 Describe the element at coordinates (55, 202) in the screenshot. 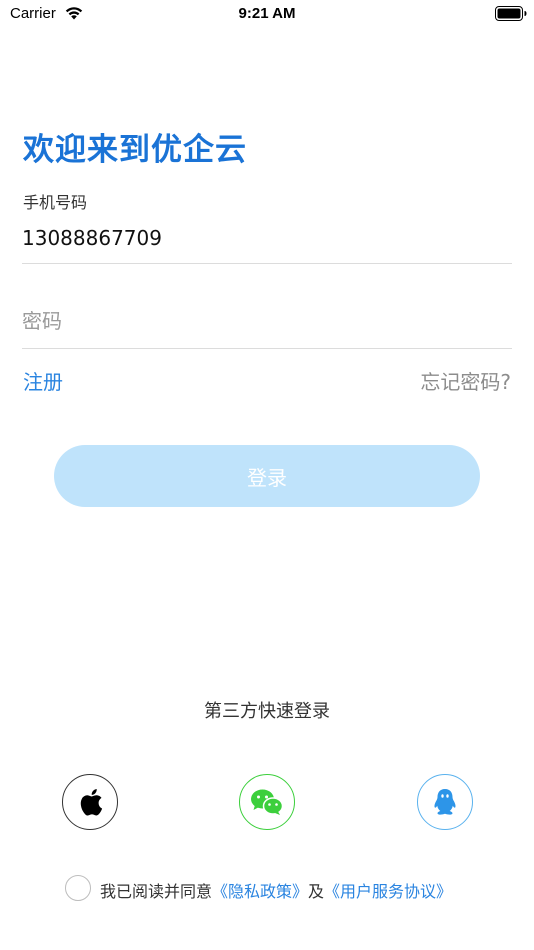

I see `phone-label: 手机号码` at that location.